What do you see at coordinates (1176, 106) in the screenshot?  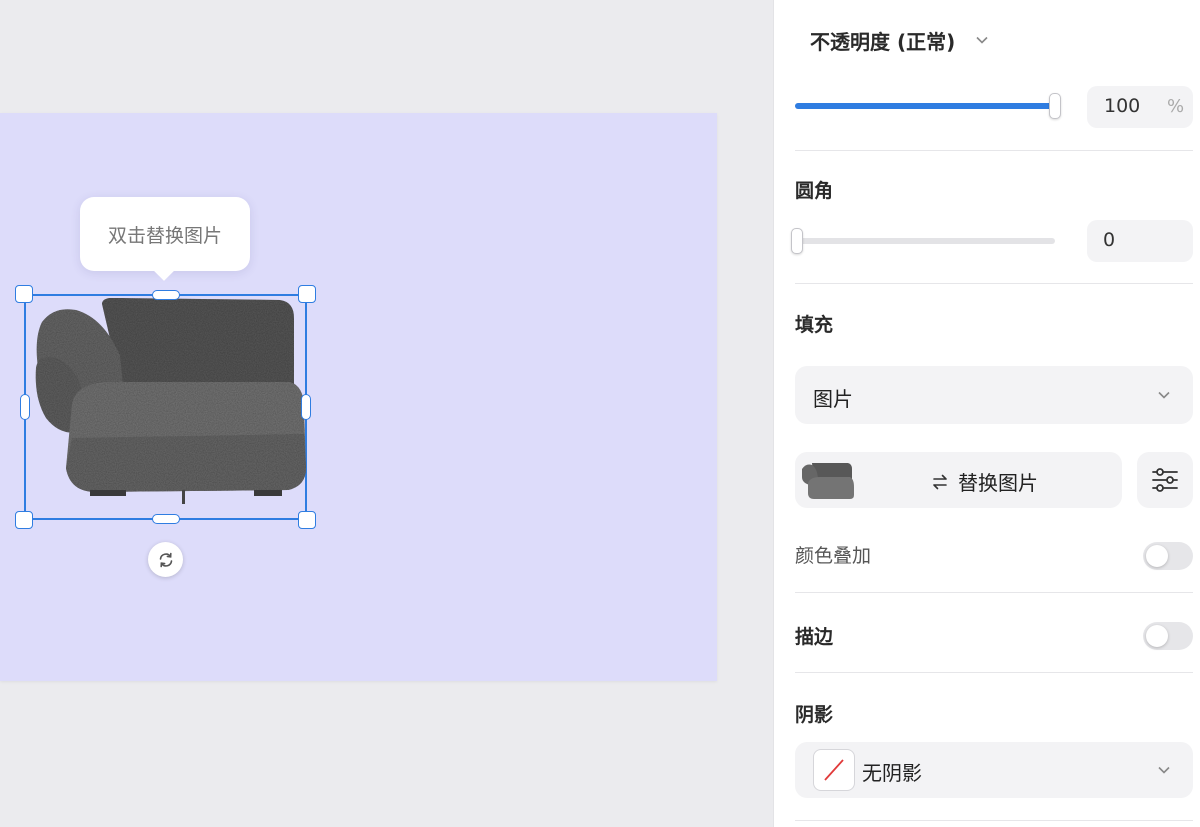 I see `opacity-unit: %` at bounding box center [1176, 106].